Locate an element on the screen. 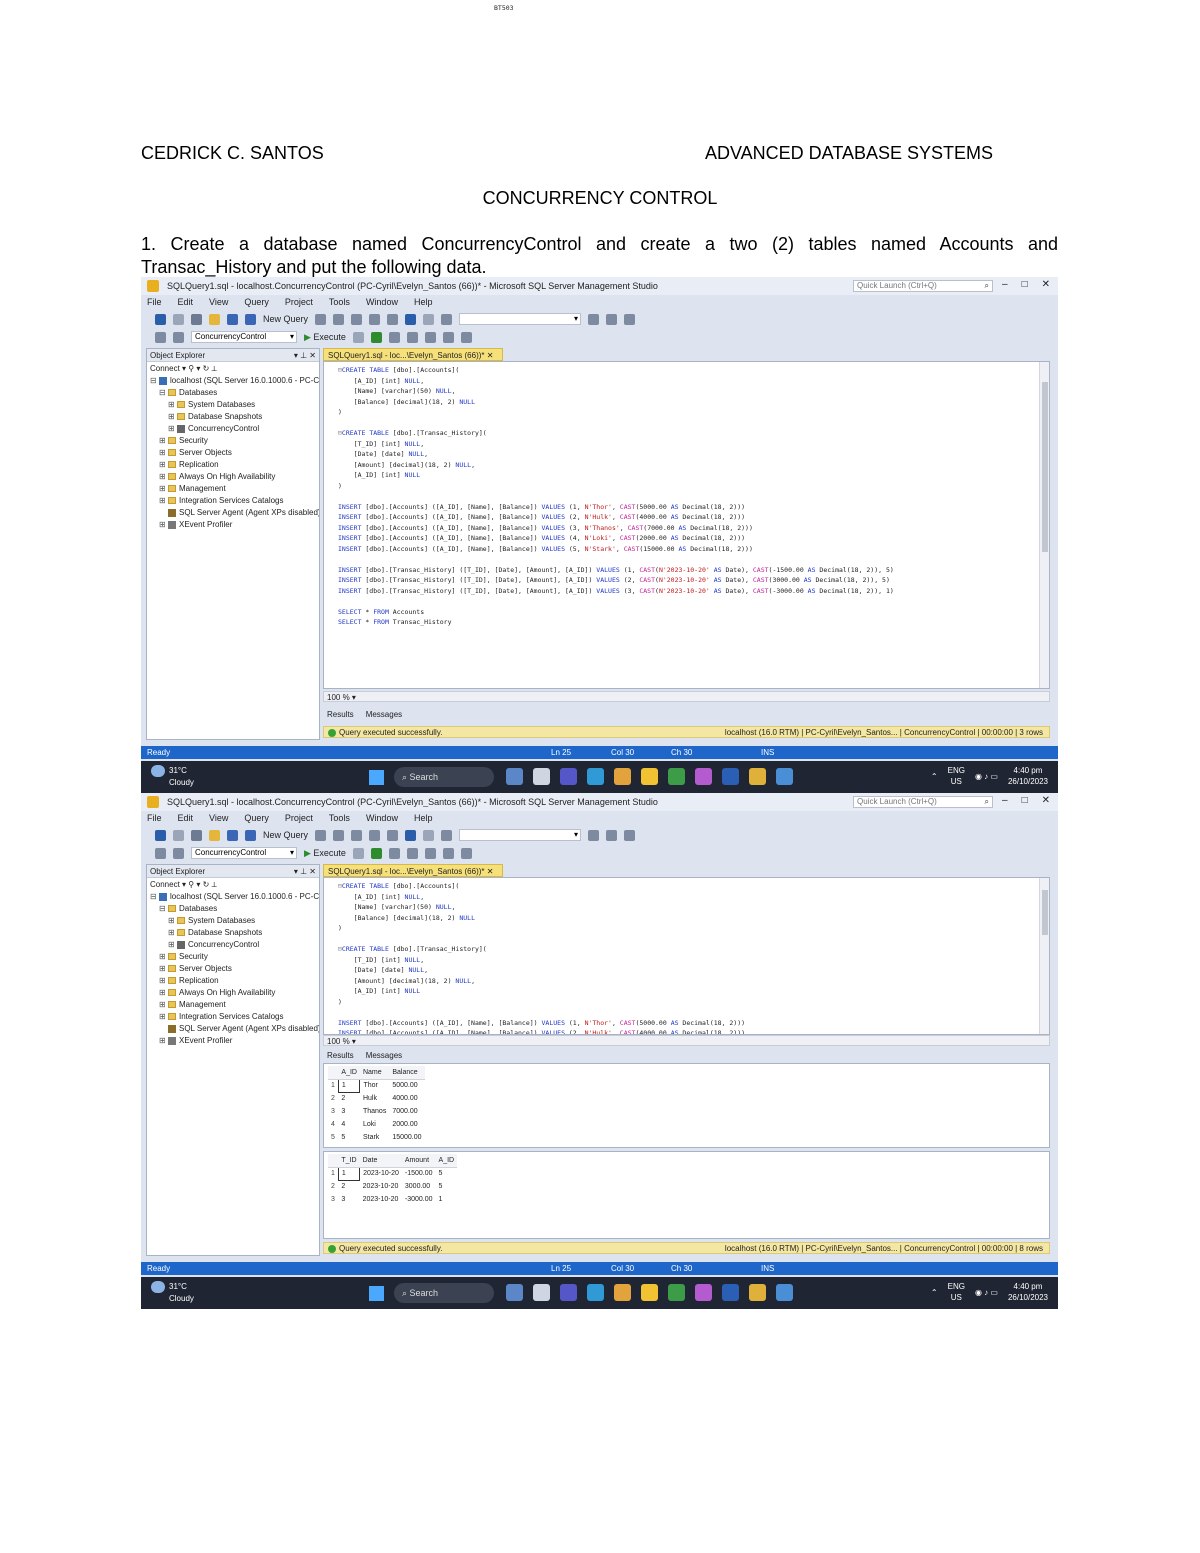  pin-icon: ▾ ⊥ ✕ is located at coordinates (305, 871).